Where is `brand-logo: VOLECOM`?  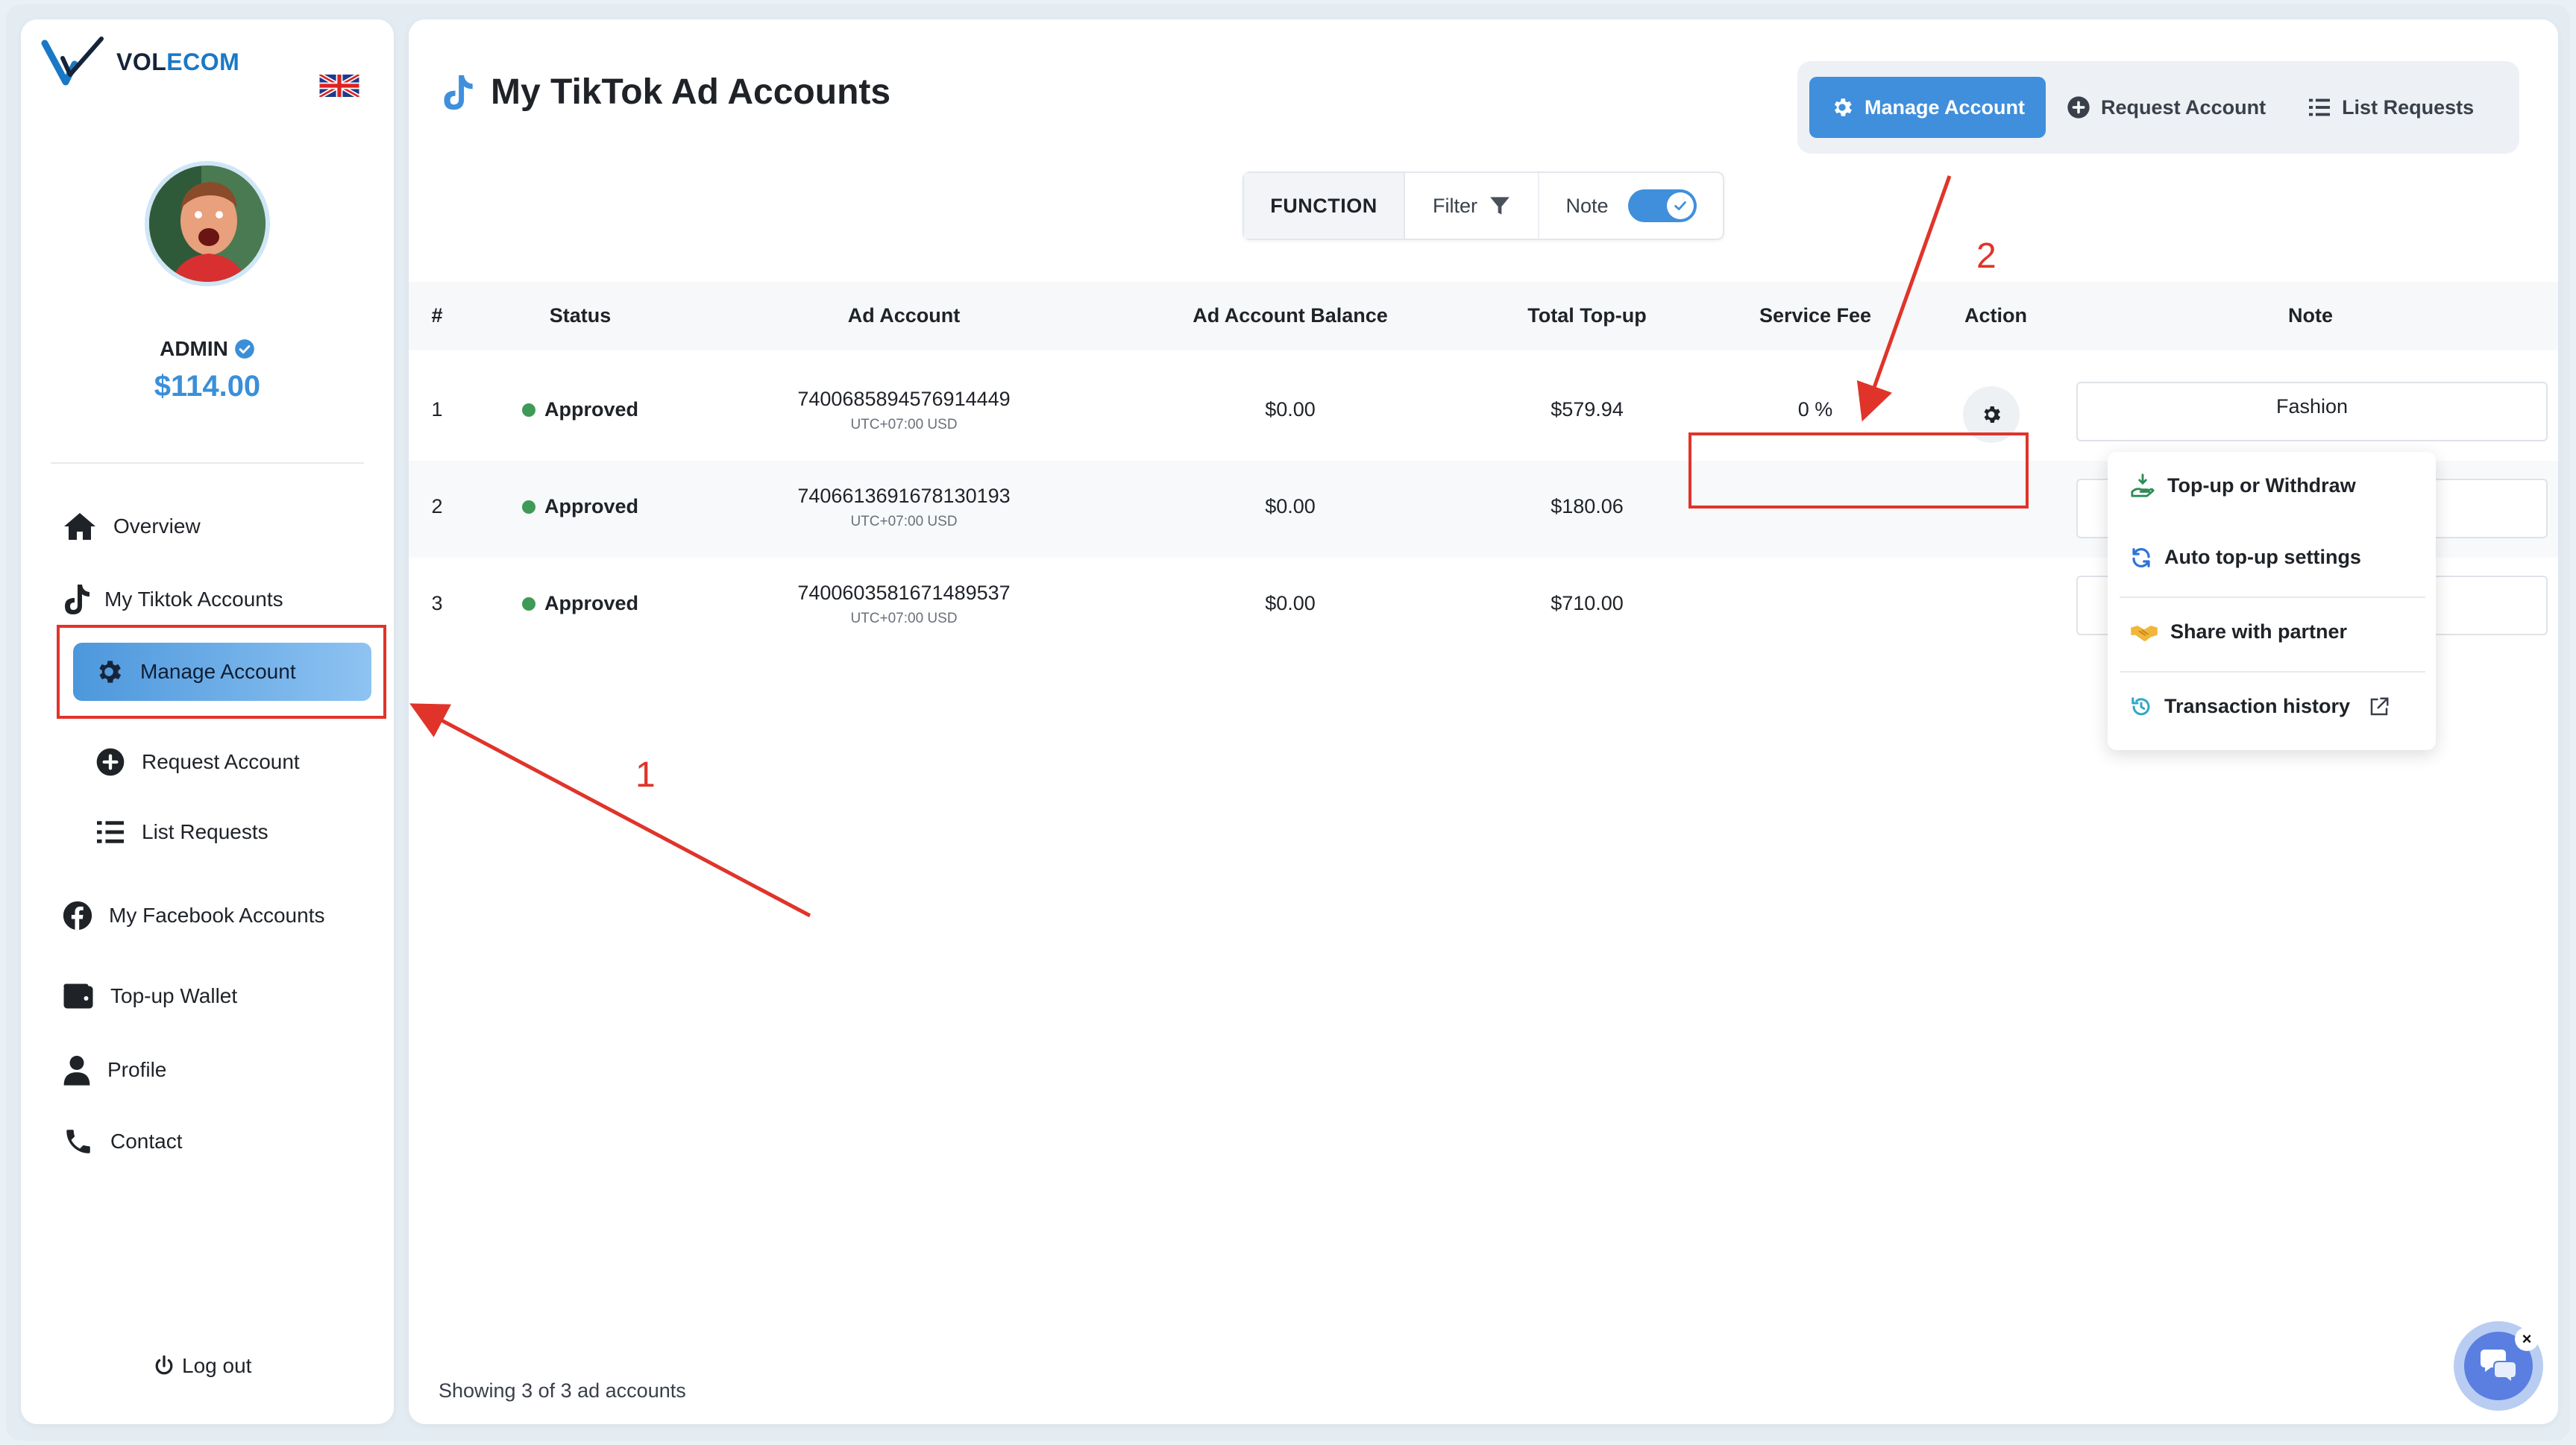
brand-logo: VOLECOM is located at coordinates (140, 62).